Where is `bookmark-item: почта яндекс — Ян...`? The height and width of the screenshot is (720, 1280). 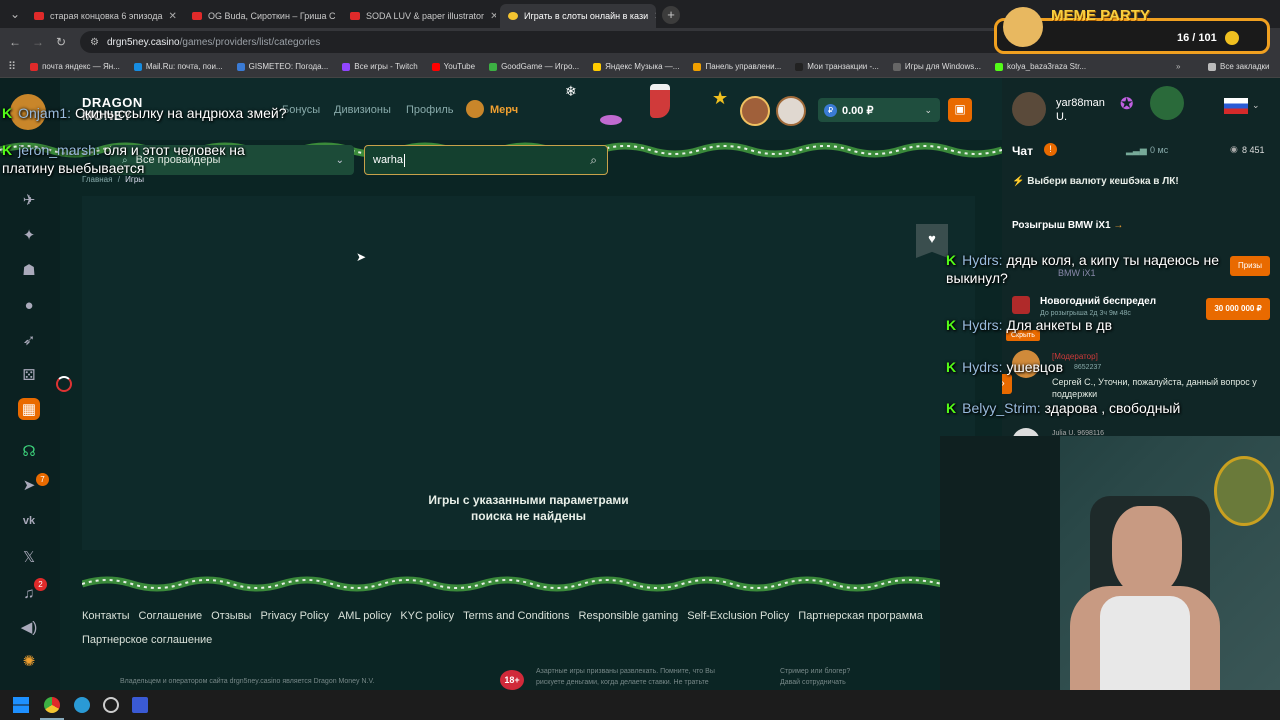 bookmark-item: почта яндекс — Ян... is located at coordinates (75, 66).